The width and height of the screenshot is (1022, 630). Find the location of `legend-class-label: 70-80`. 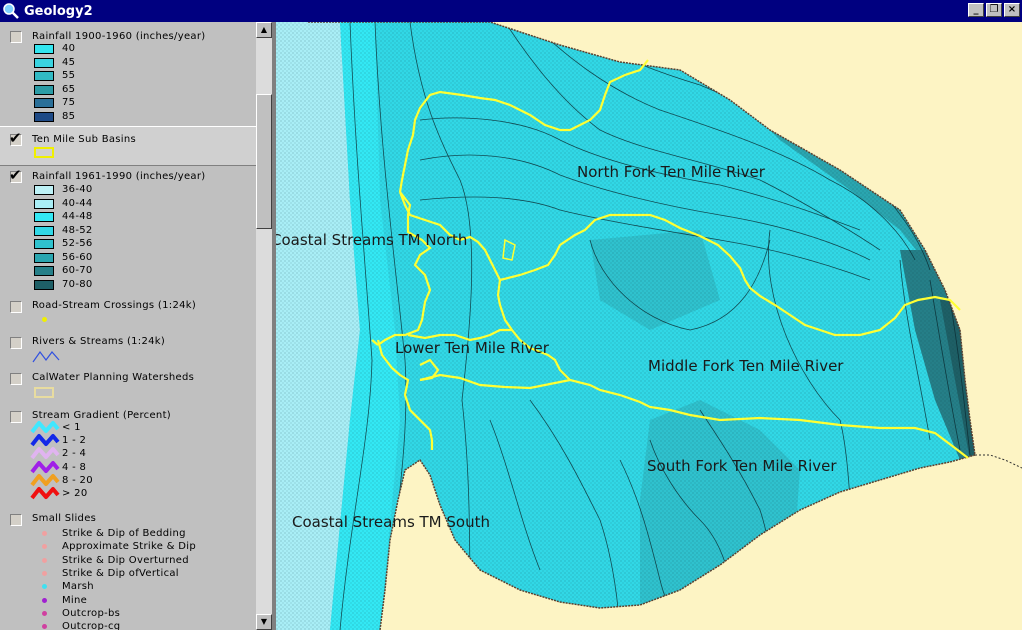

legend-class-label: 70-80 is located at coordinates (77, 284).